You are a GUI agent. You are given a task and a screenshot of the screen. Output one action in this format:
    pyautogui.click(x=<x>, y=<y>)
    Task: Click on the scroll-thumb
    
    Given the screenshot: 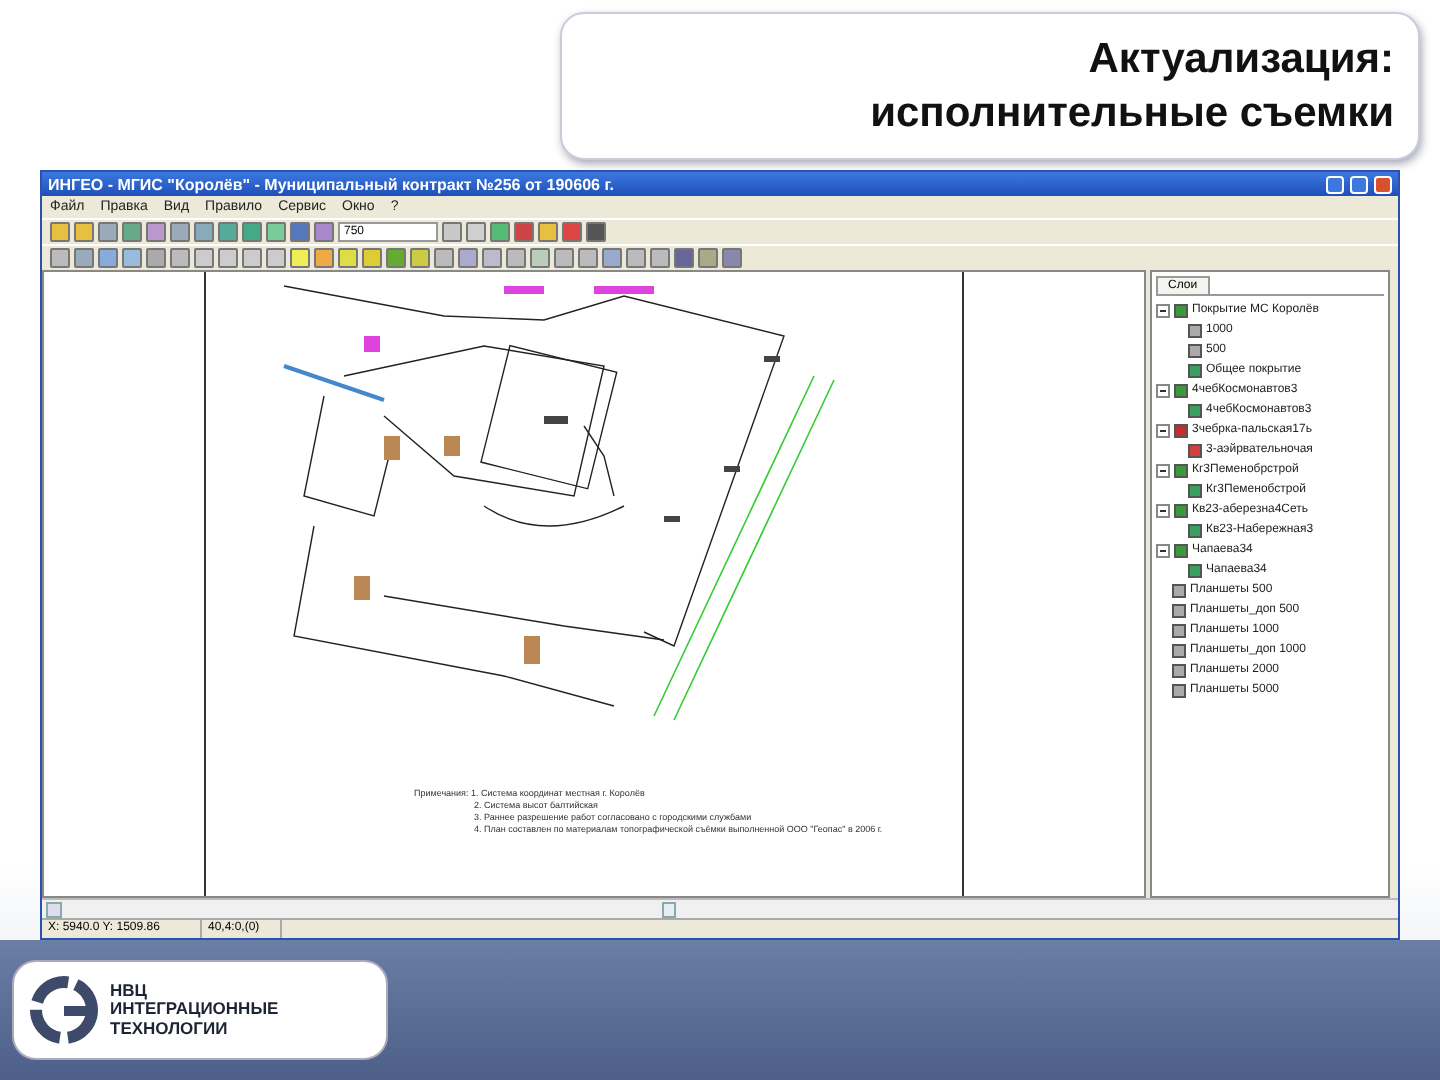 What is the action you would take?
    pyautogui.click(x=669, y=909)
    